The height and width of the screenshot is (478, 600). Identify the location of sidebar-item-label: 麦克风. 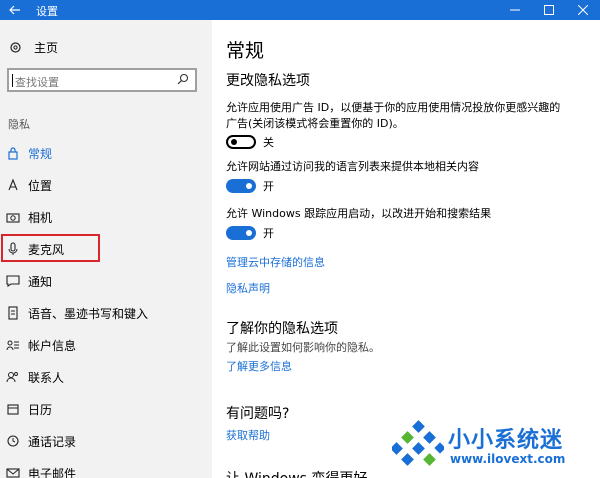
(46, 250).